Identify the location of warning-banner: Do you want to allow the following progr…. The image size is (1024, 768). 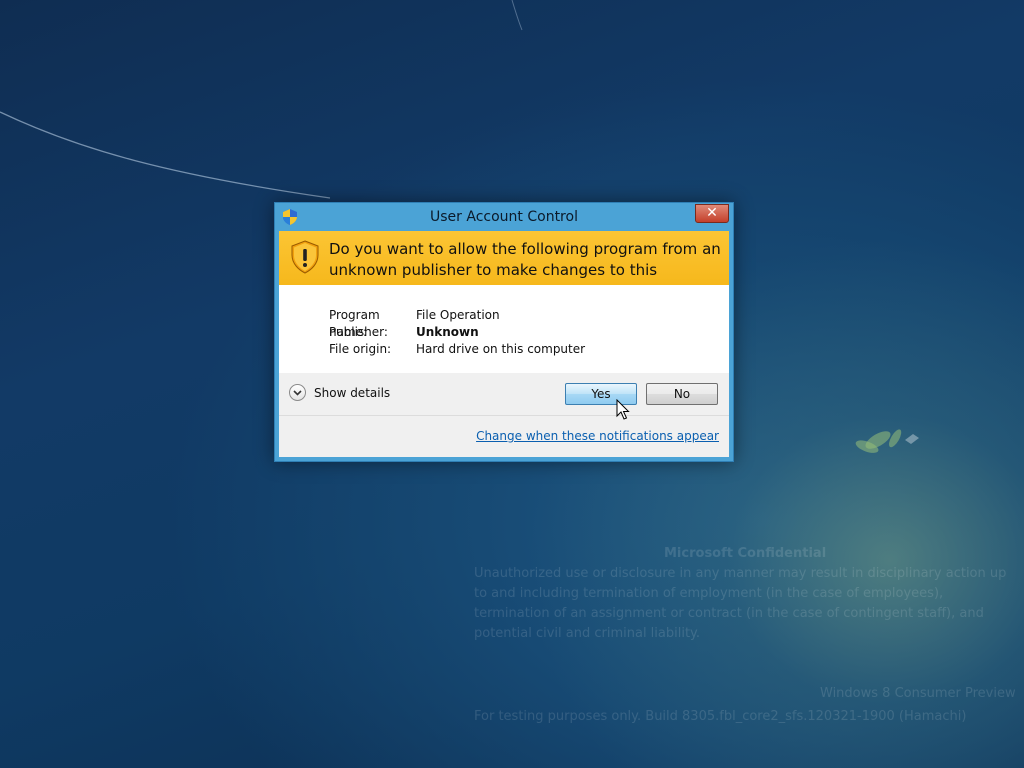
(504, 265).